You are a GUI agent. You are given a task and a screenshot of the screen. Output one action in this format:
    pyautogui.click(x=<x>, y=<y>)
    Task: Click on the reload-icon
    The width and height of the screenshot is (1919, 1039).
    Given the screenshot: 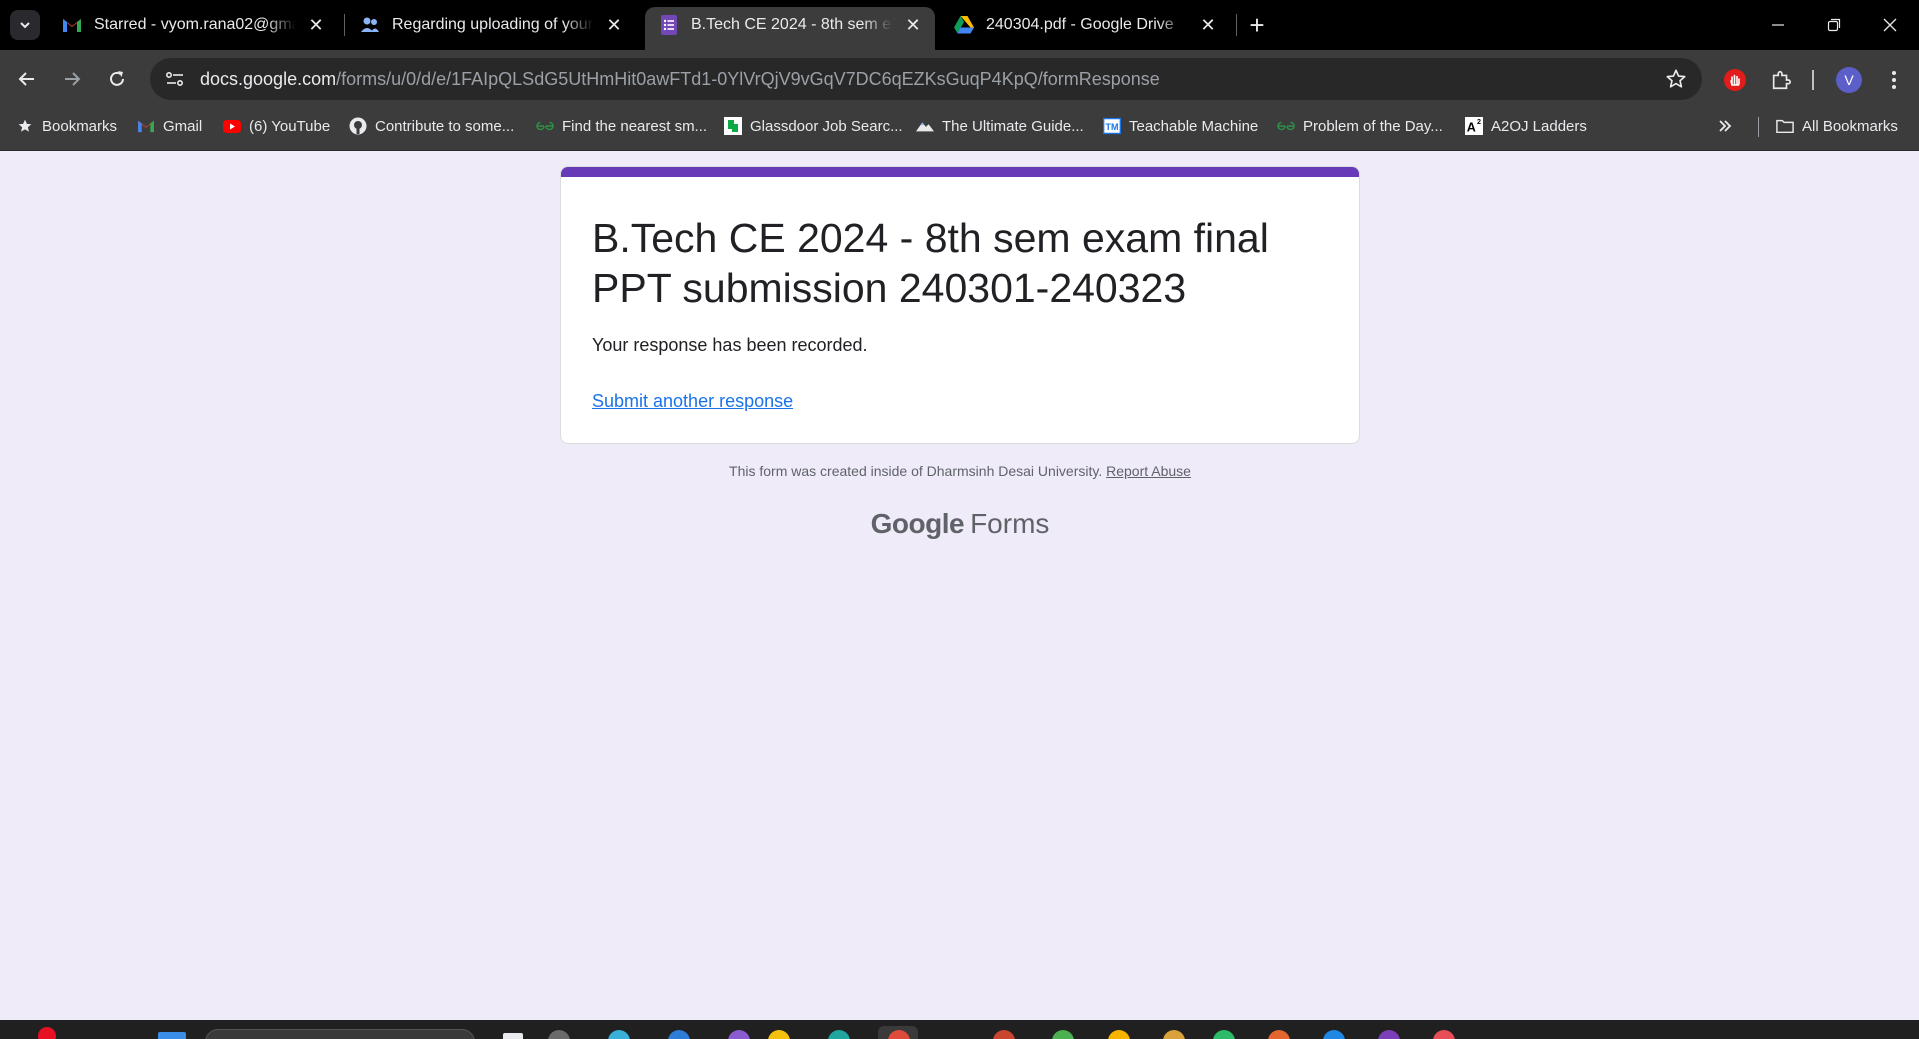 What is the action you would take?
    pyautogui.click(x=117, y=78)
    